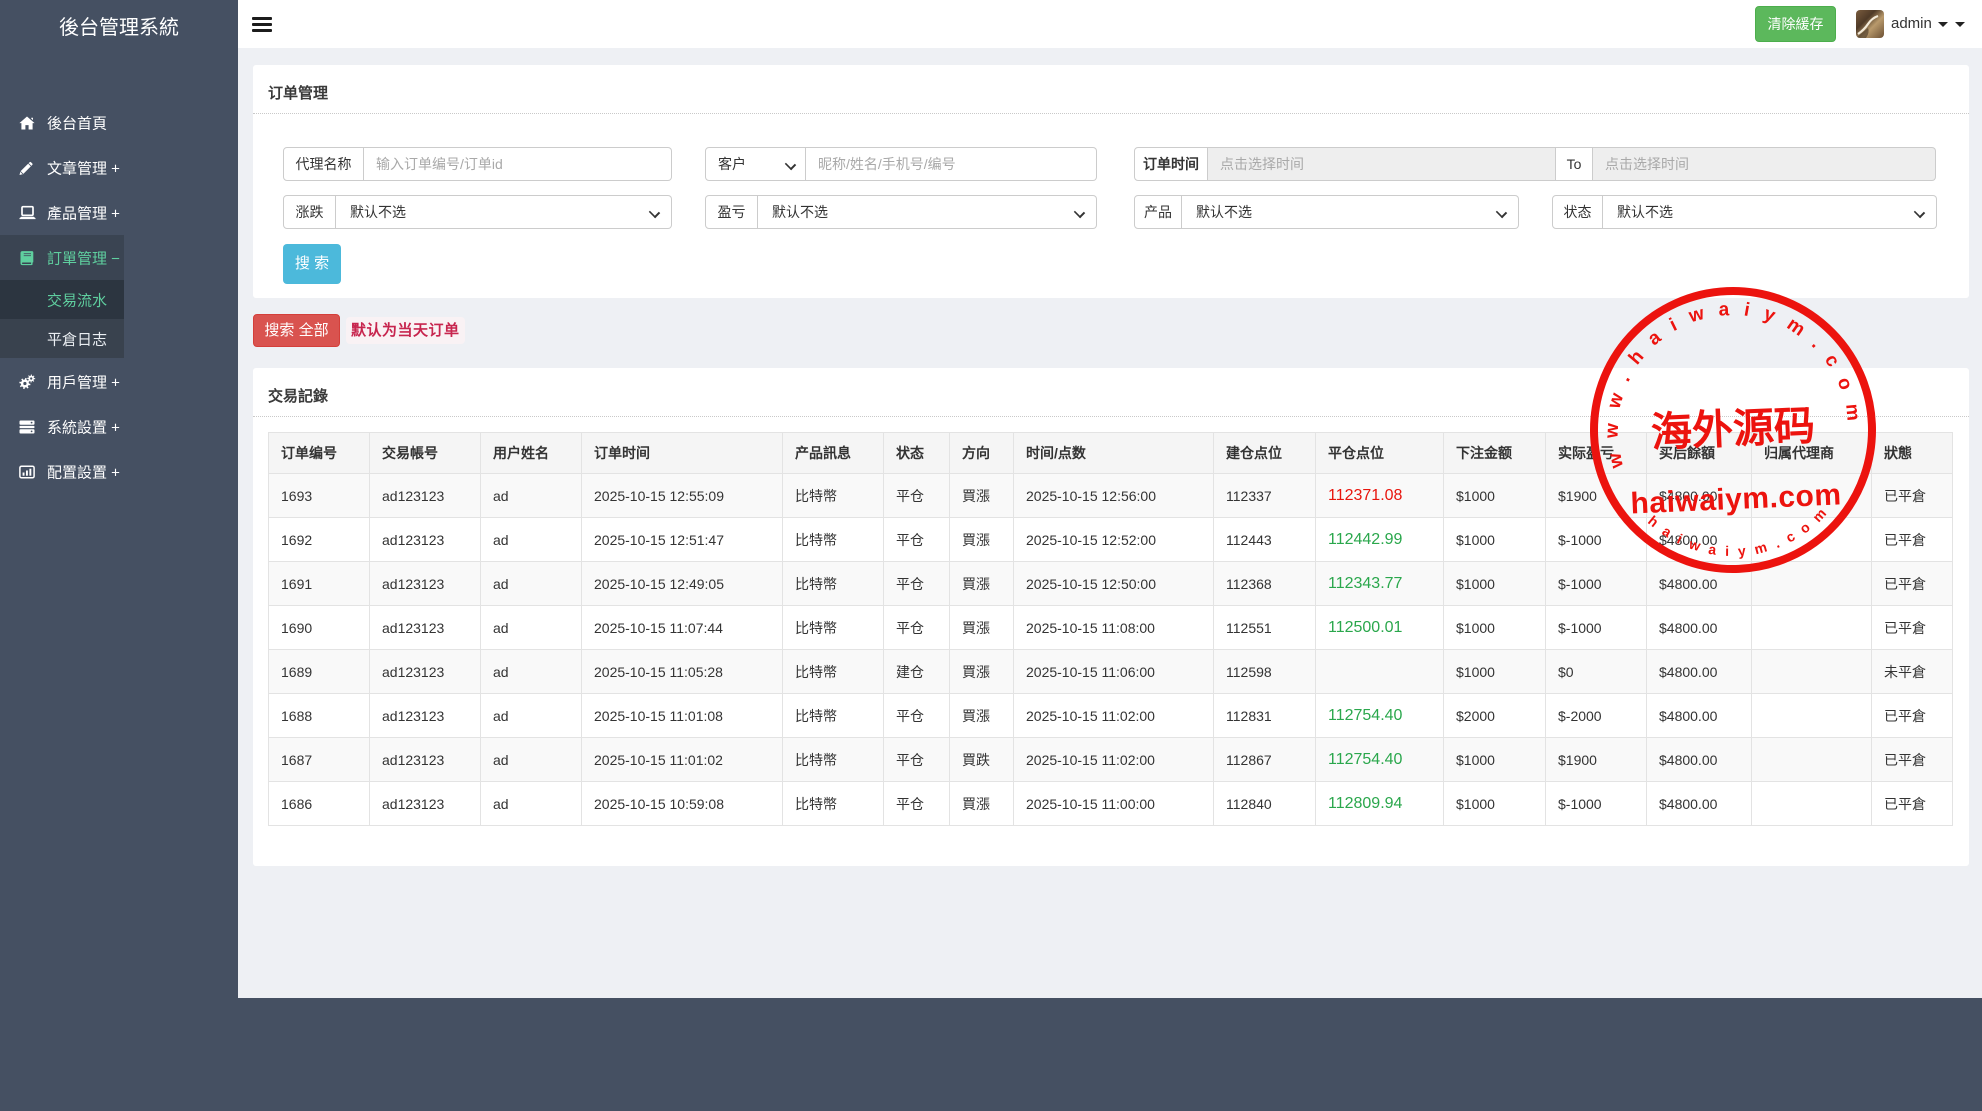 This screenshot has width=1982, height=1111. What do you see at coordinates (1733, 428) in the screenshot?
I see `svg-text: 海外源码` at bounding box center [1733, 428].